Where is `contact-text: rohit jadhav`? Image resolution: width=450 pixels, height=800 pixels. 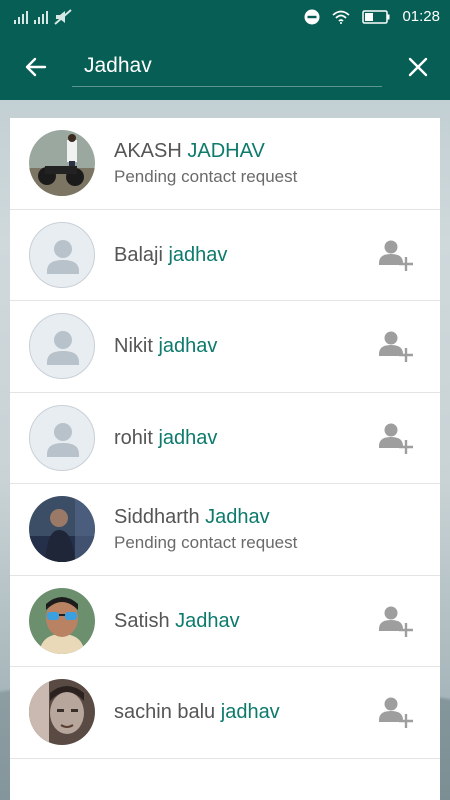
contact-text: rohit jadhav is located at coordinates (242, 438).